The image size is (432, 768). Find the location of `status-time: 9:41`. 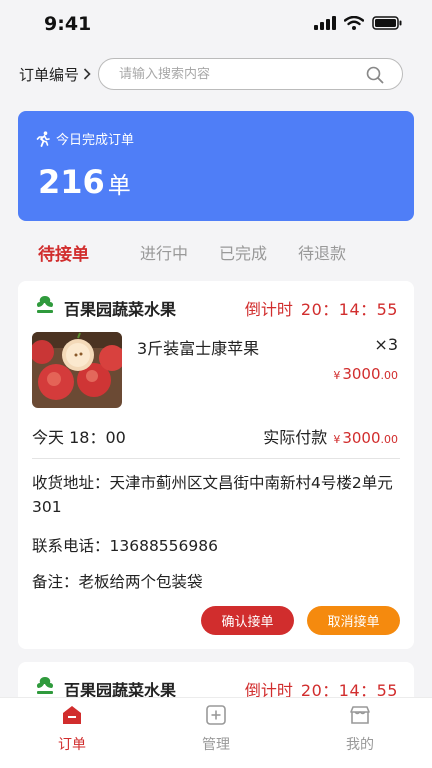

status-time: 9:41 is located at coordinates (68, 24).